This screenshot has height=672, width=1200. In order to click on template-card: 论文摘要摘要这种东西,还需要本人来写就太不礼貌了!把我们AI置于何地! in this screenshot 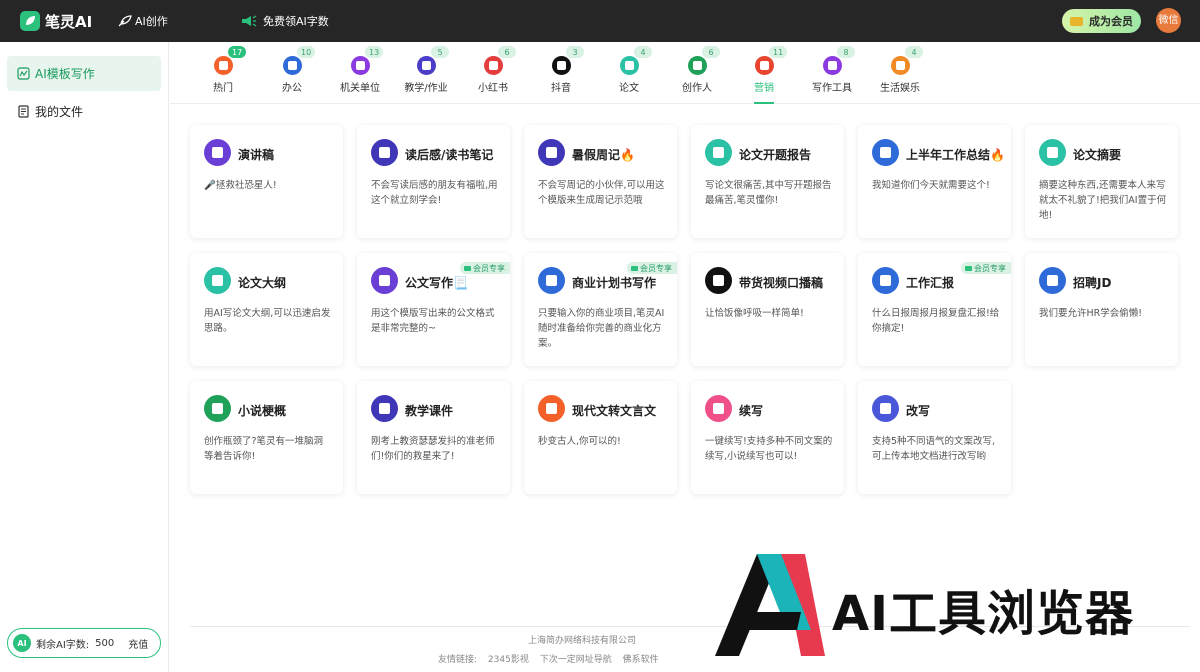, I will do `click(1101, 181)`.